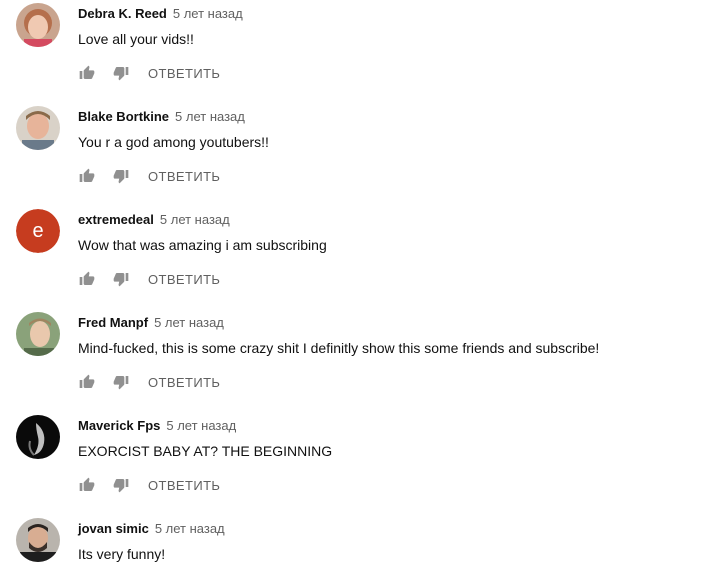  Describe the element at coordinates (116, 219) in the screenshot. I see `author-name: extremedeal` at that location.